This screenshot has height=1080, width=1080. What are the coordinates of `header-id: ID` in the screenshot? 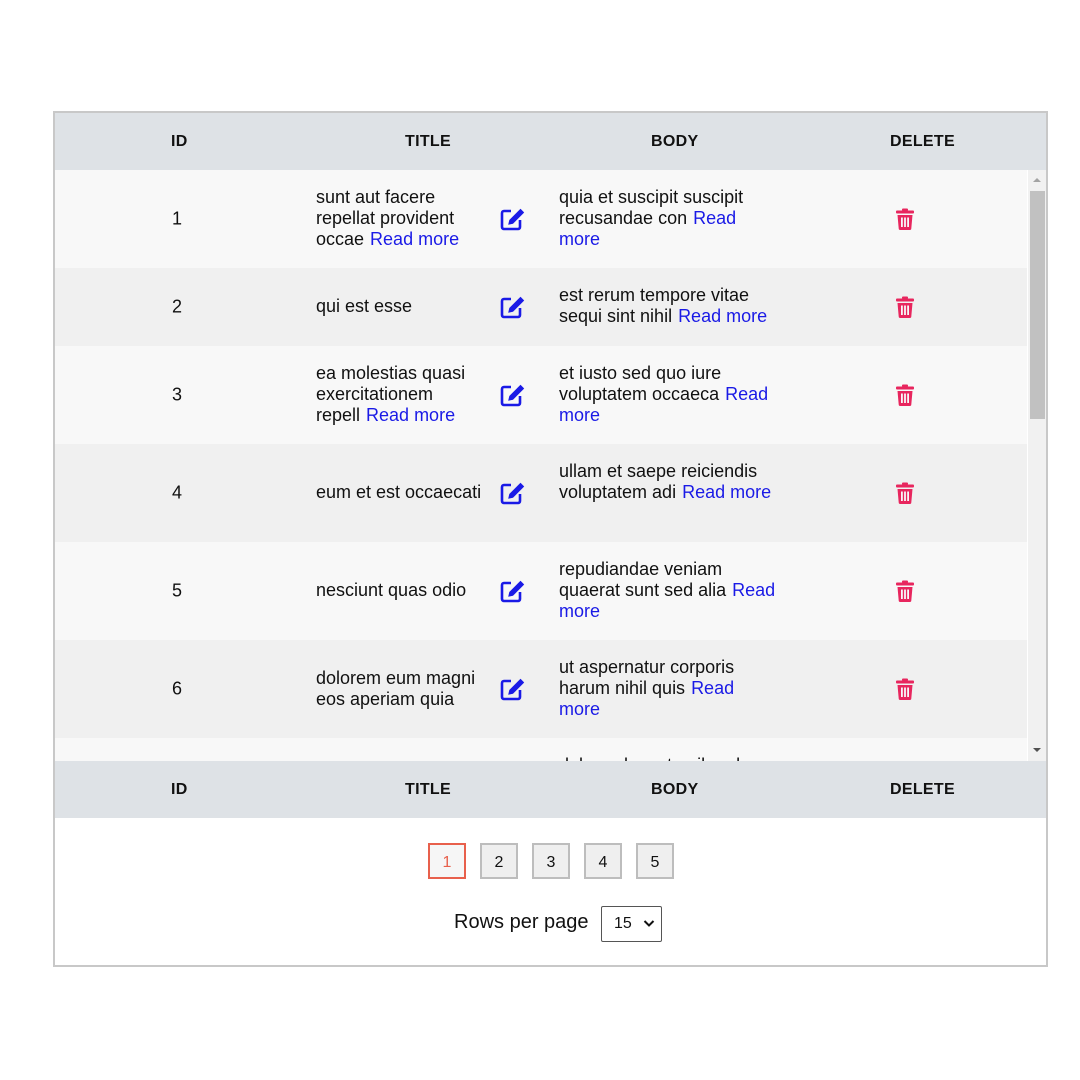 It's located at (179, 141).